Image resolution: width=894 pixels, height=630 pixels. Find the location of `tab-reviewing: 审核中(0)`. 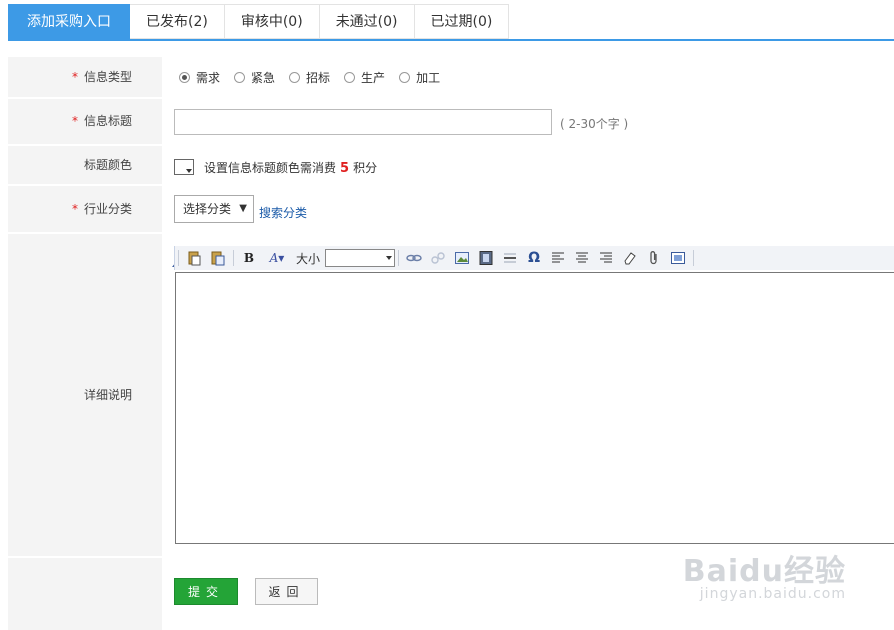

tab-reviewing: 审核中(0) is located at coordinates (272, 21).